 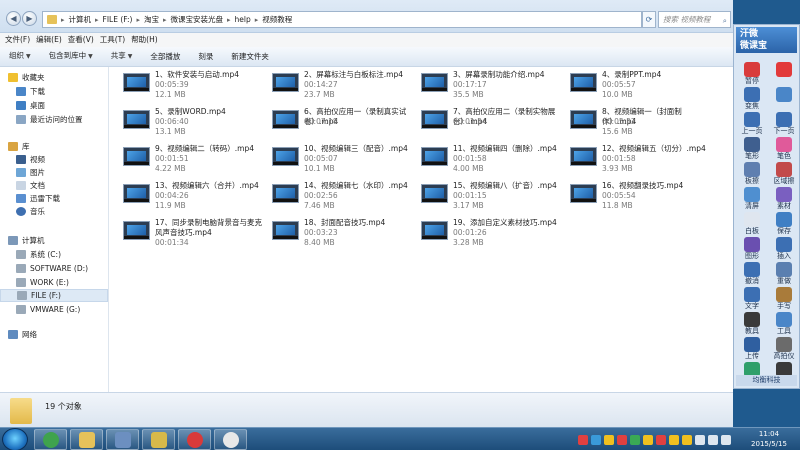 What do you see at coordinates (336, 85) in the screenshot?
I see `file-item: 2、屏幕标注与白板标注.mp4 00:14:27 23.7 MB` at bounding box center [336, 85].